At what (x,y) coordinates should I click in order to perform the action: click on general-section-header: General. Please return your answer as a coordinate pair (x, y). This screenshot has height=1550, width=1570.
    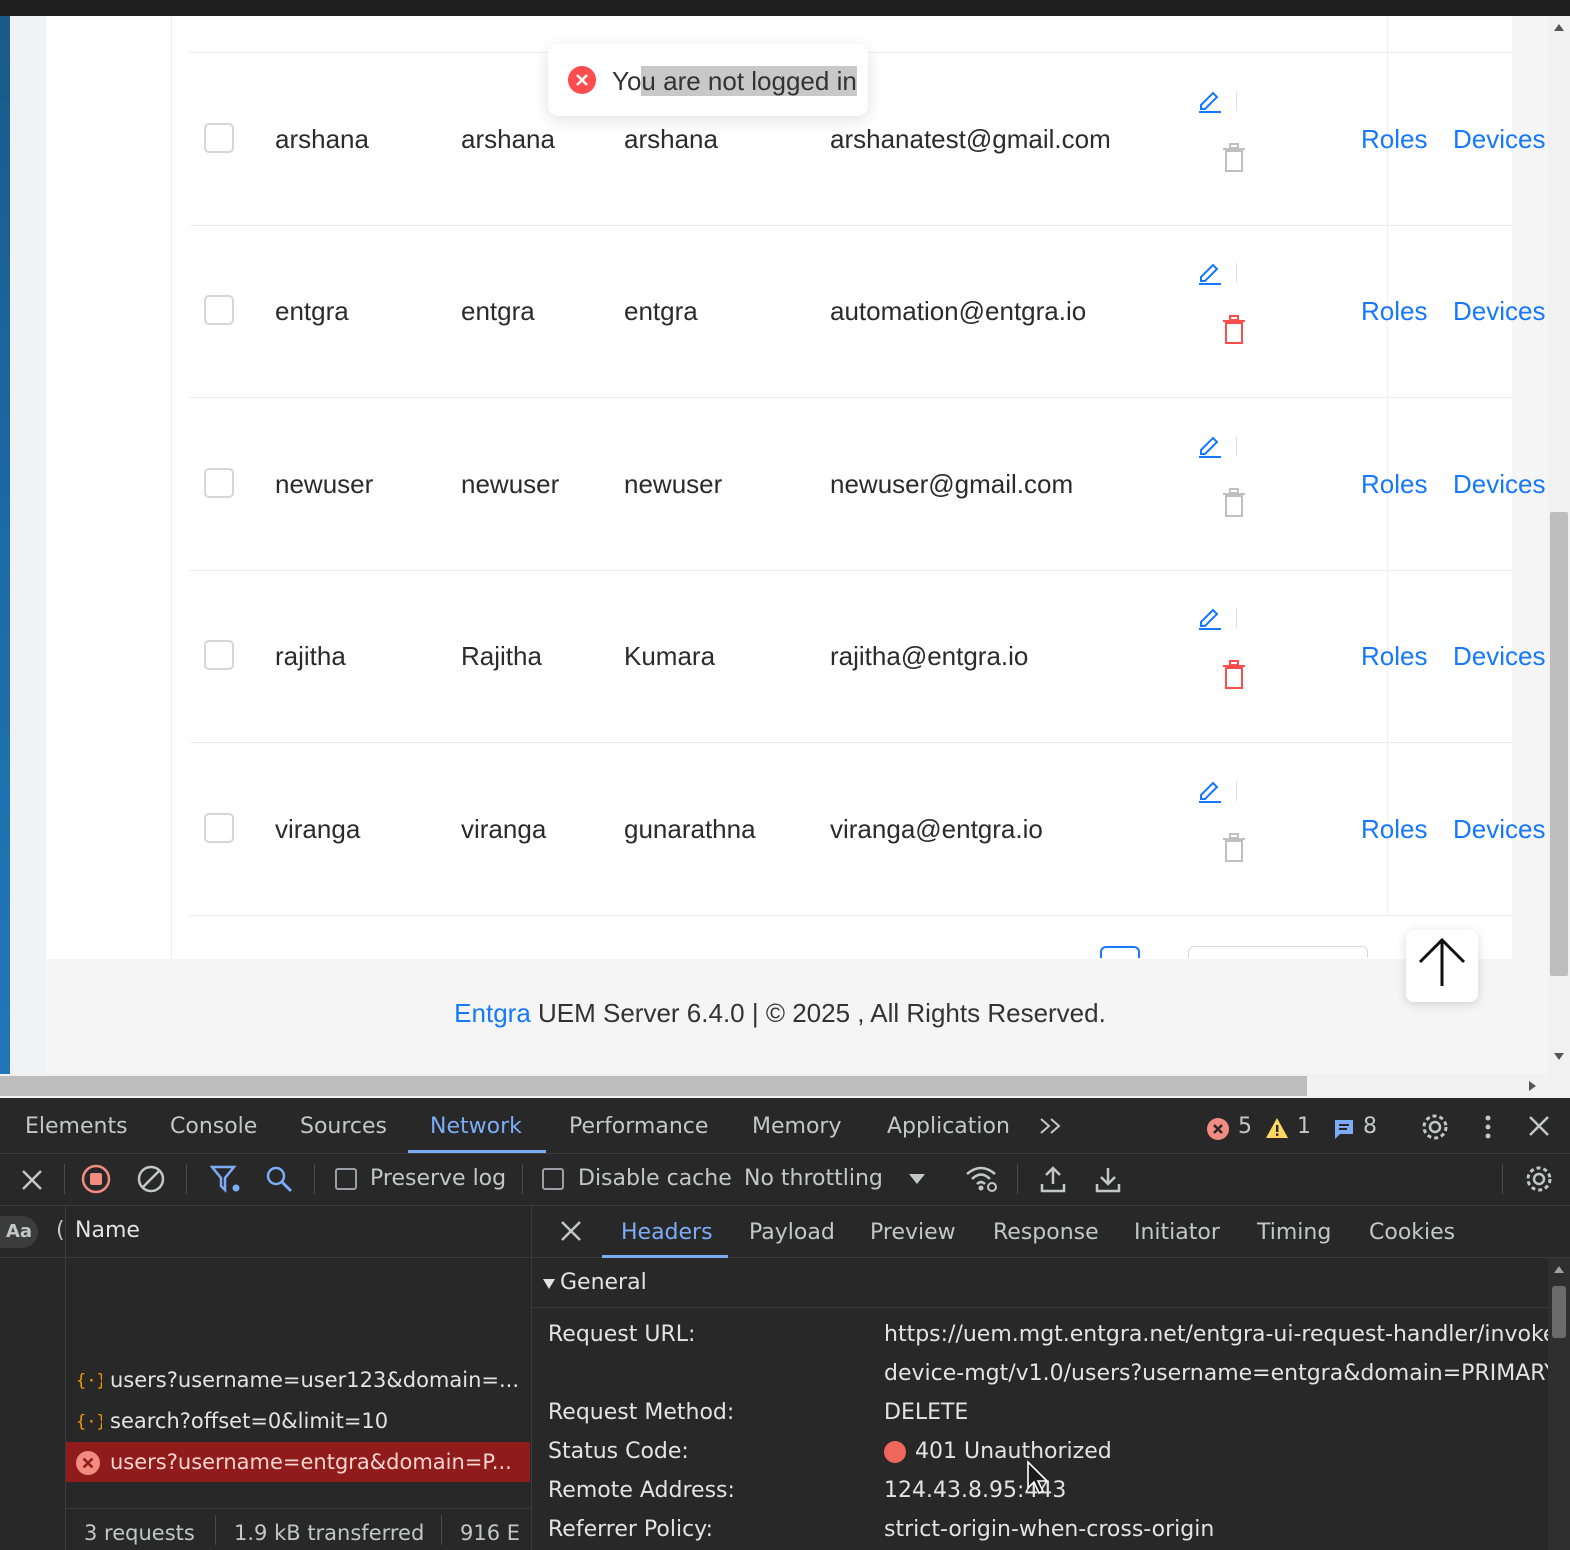
    Looking at the image, I should click on (1040, 1283).